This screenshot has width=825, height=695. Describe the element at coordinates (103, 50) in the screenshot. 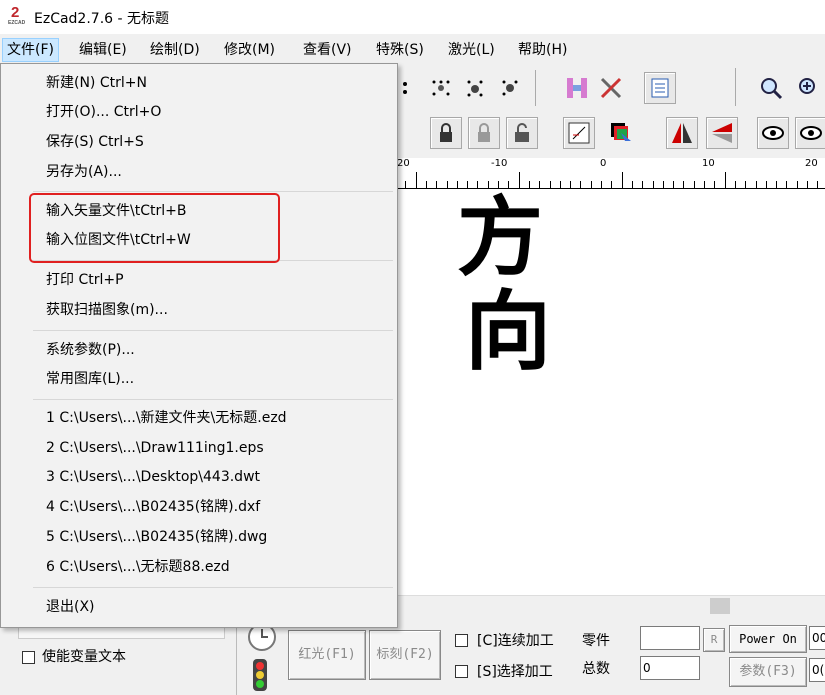

I see `menu-edit: 编辑(E)` at that location.